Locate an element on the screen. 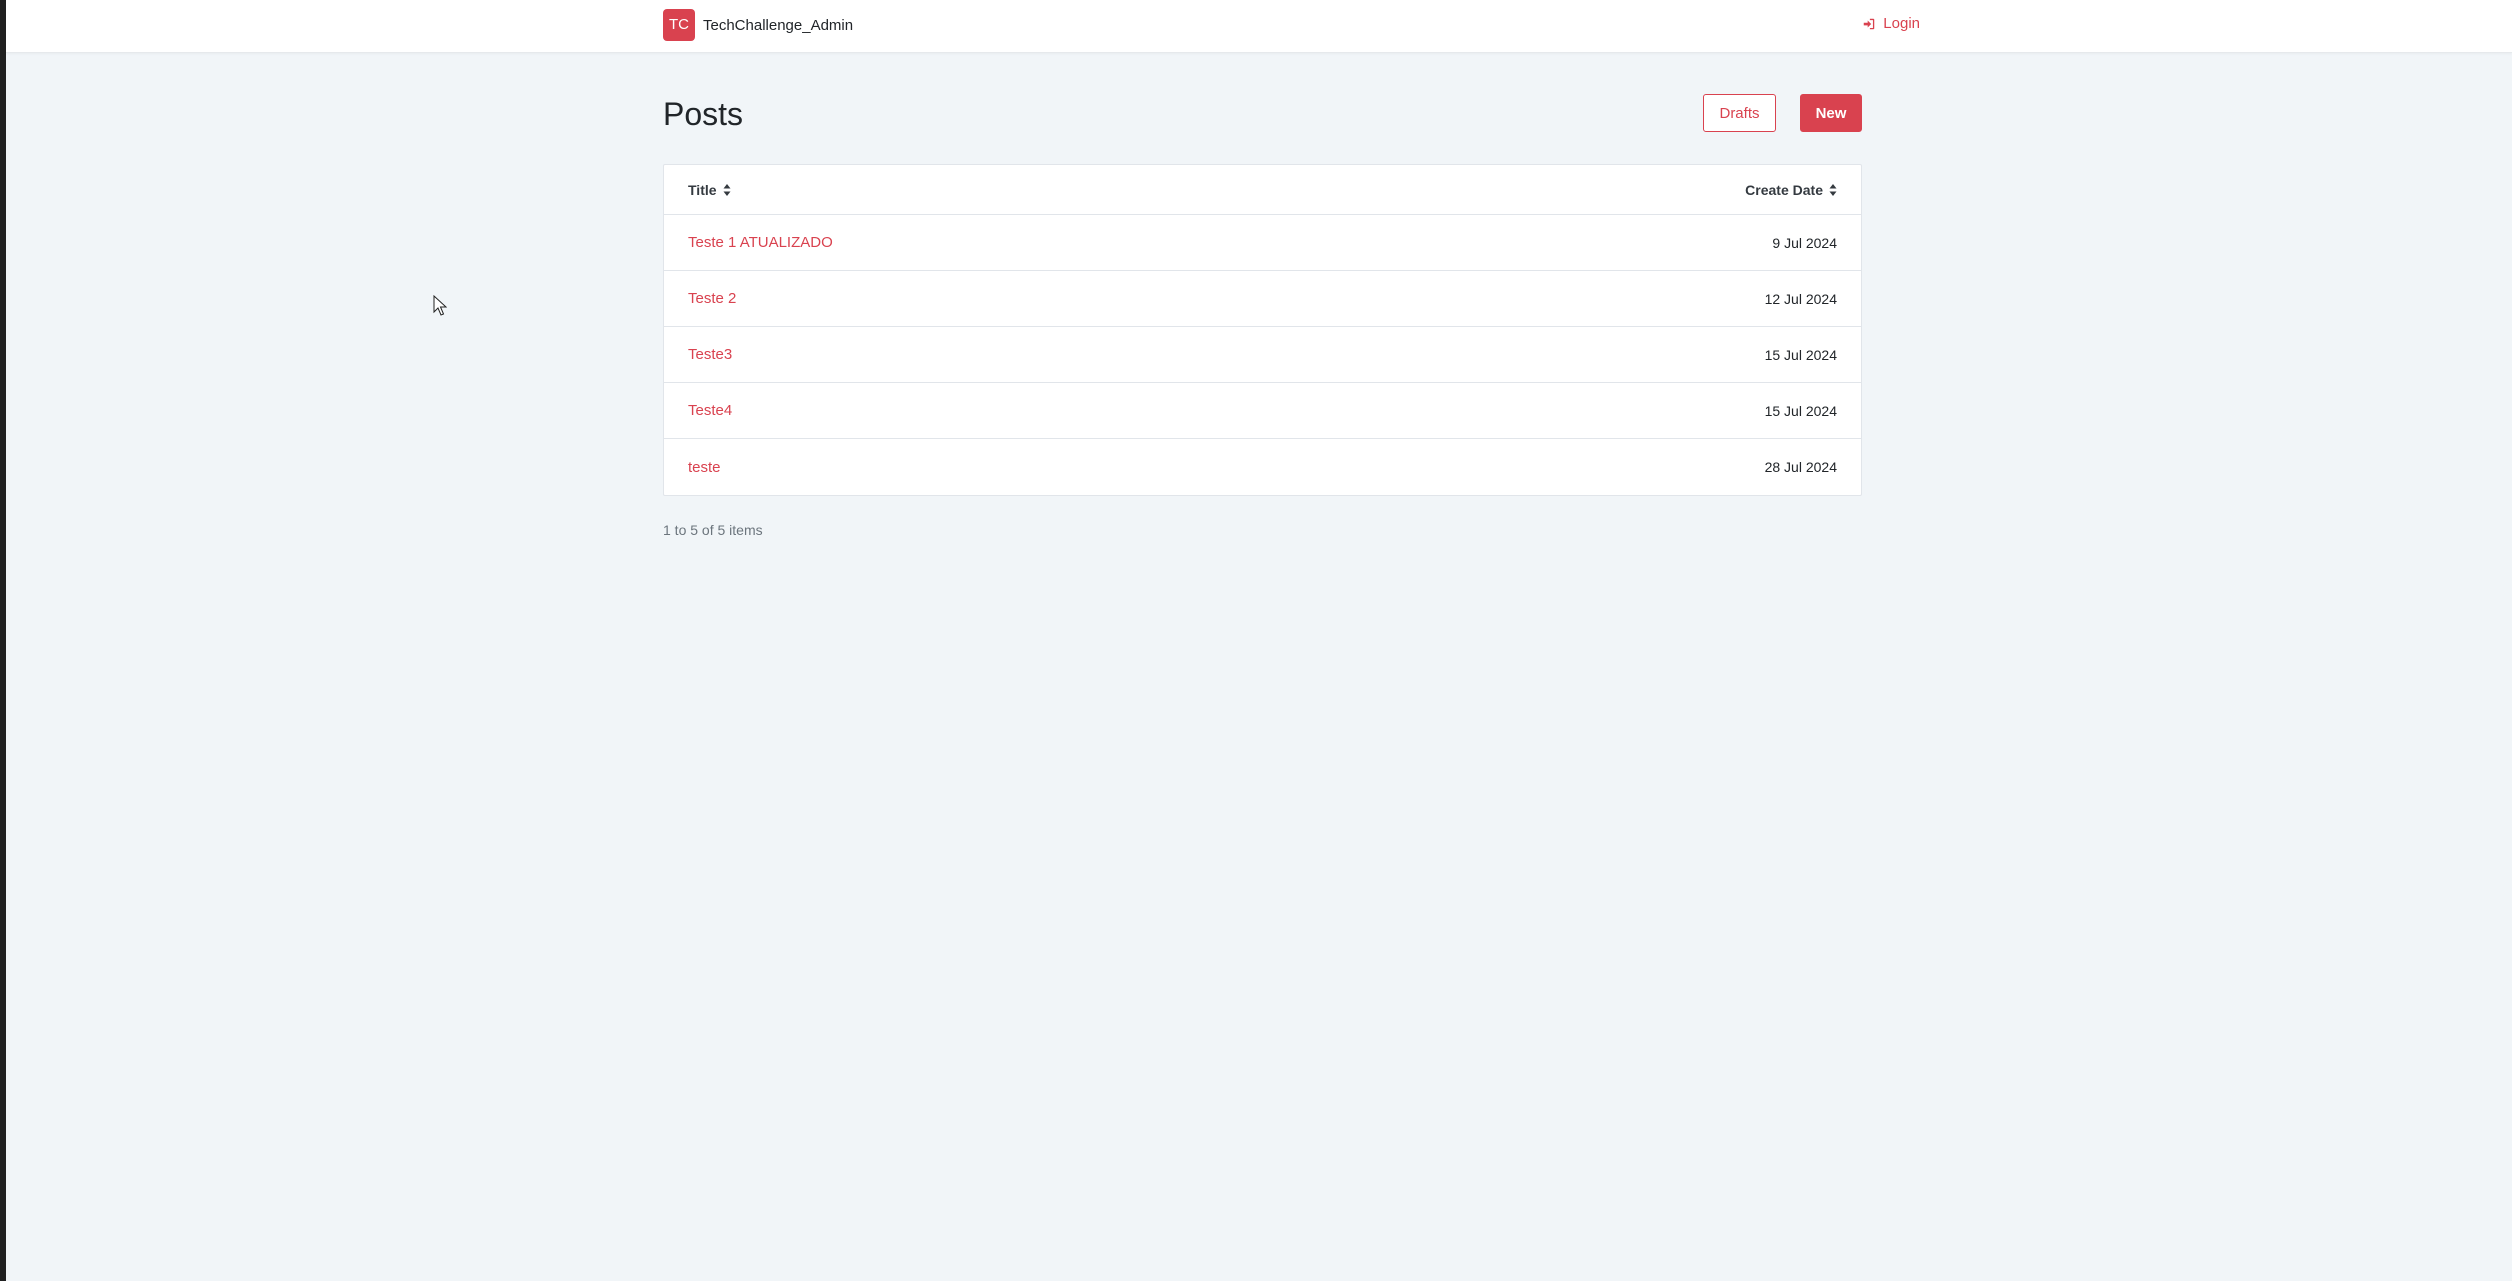 The width and height of the screenshot is (2512, 1281). column-header-create-date: Create Date is located at coordinates (1791, 190).